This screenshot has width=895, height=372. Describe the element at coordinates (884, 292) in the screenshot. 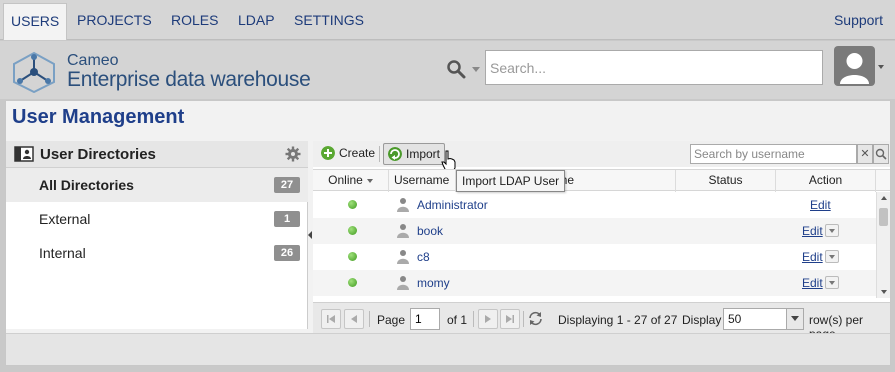

I see `scroll-down-icon` at that location.